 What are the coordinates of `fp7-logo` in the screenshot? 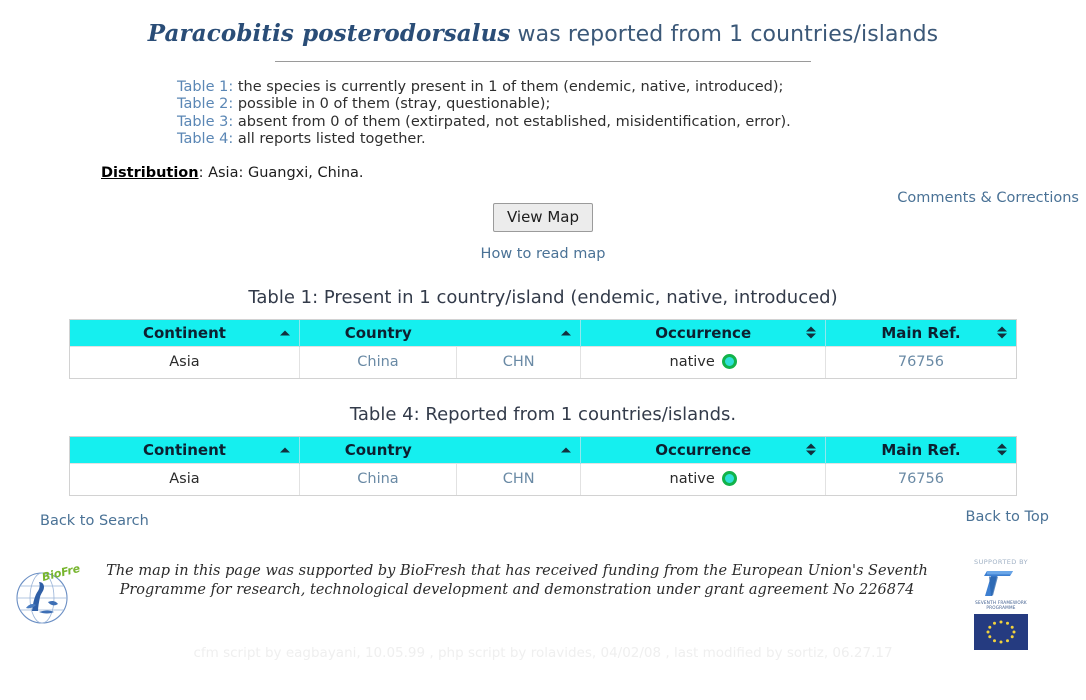 It's located at (1001, 583).